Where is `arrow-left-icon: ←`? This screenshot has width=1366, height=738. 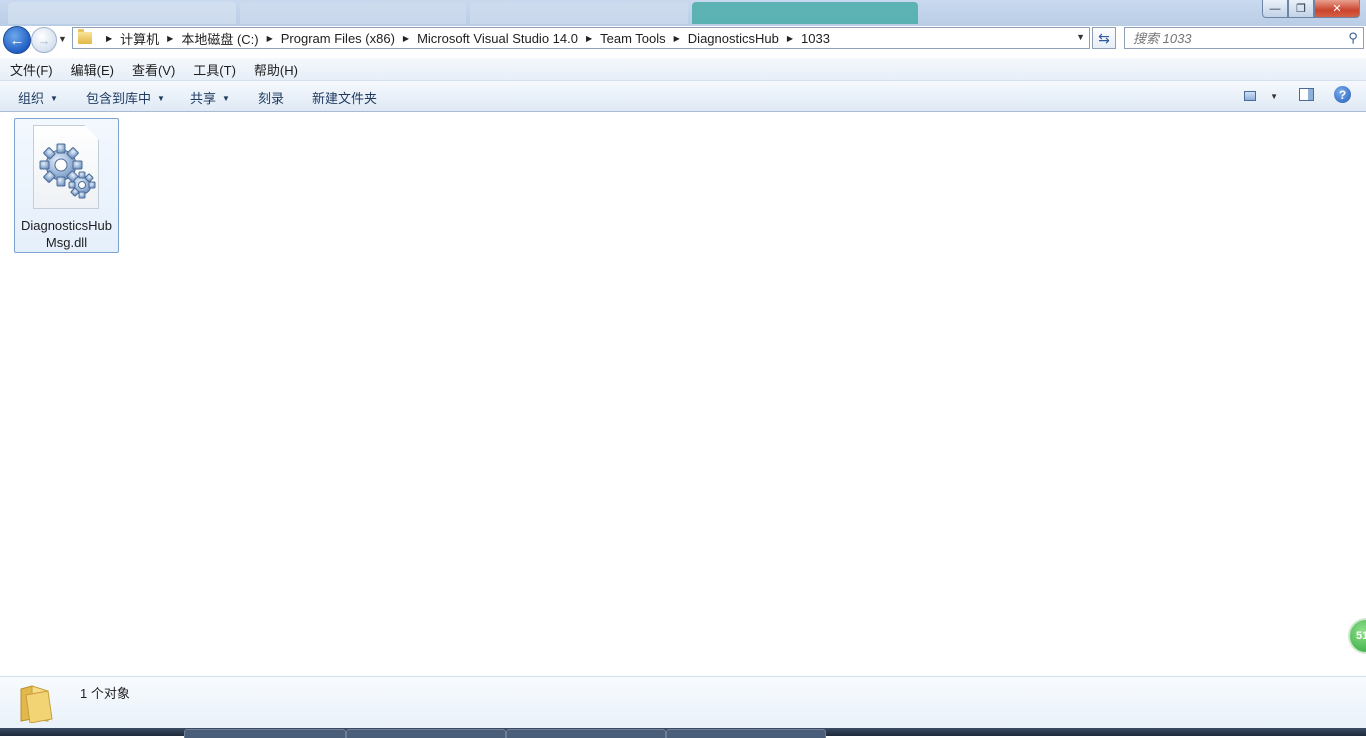 arrow-left-icon: ← is located at coordinates (17, 40).